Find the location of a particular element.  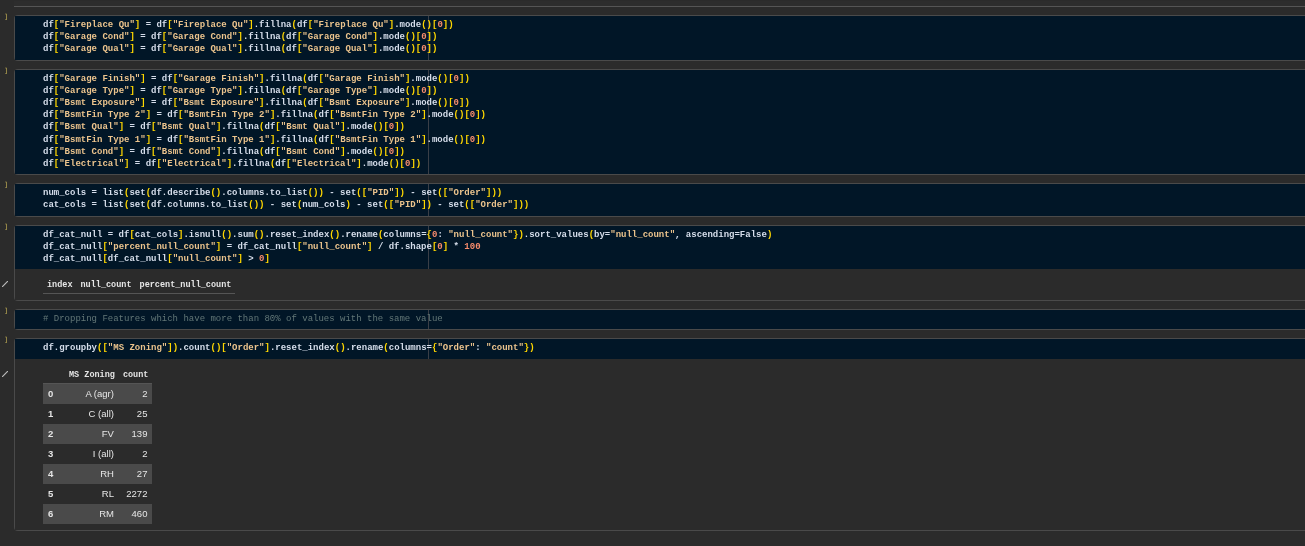

code-cell: # Dropping Features which have more than 80% of values with the same value is located at coordinates (659, 320).